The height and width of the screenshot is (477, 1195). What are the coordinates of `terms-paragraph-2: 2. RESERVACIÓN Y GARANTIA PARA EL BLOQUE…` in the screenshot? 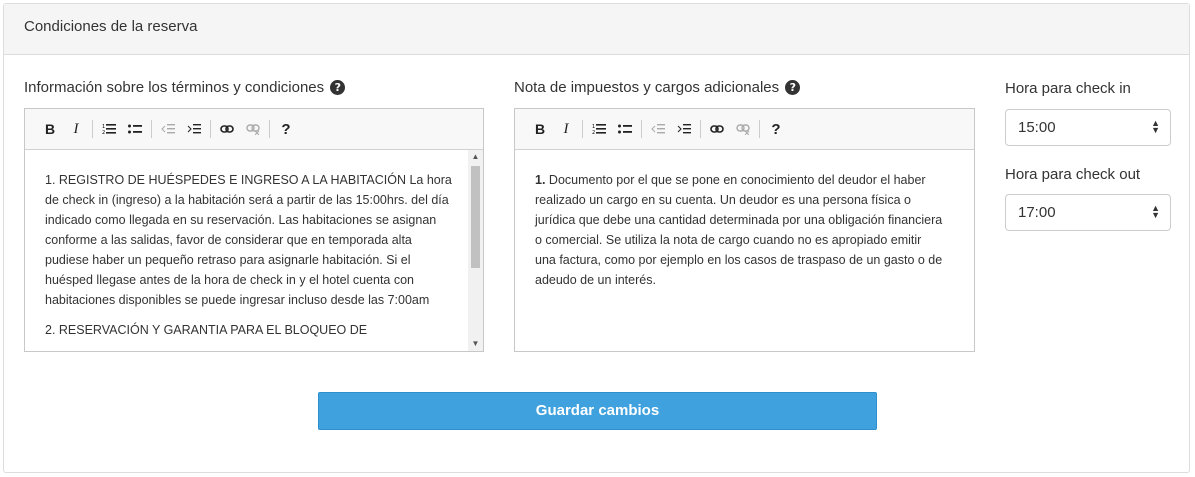 It's located at (206, 330).